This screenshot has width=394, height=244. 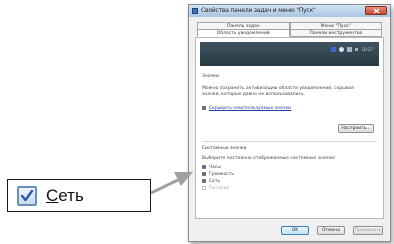 I want to click on zoom-network-label: Сеть, so click(x=65, y=196).